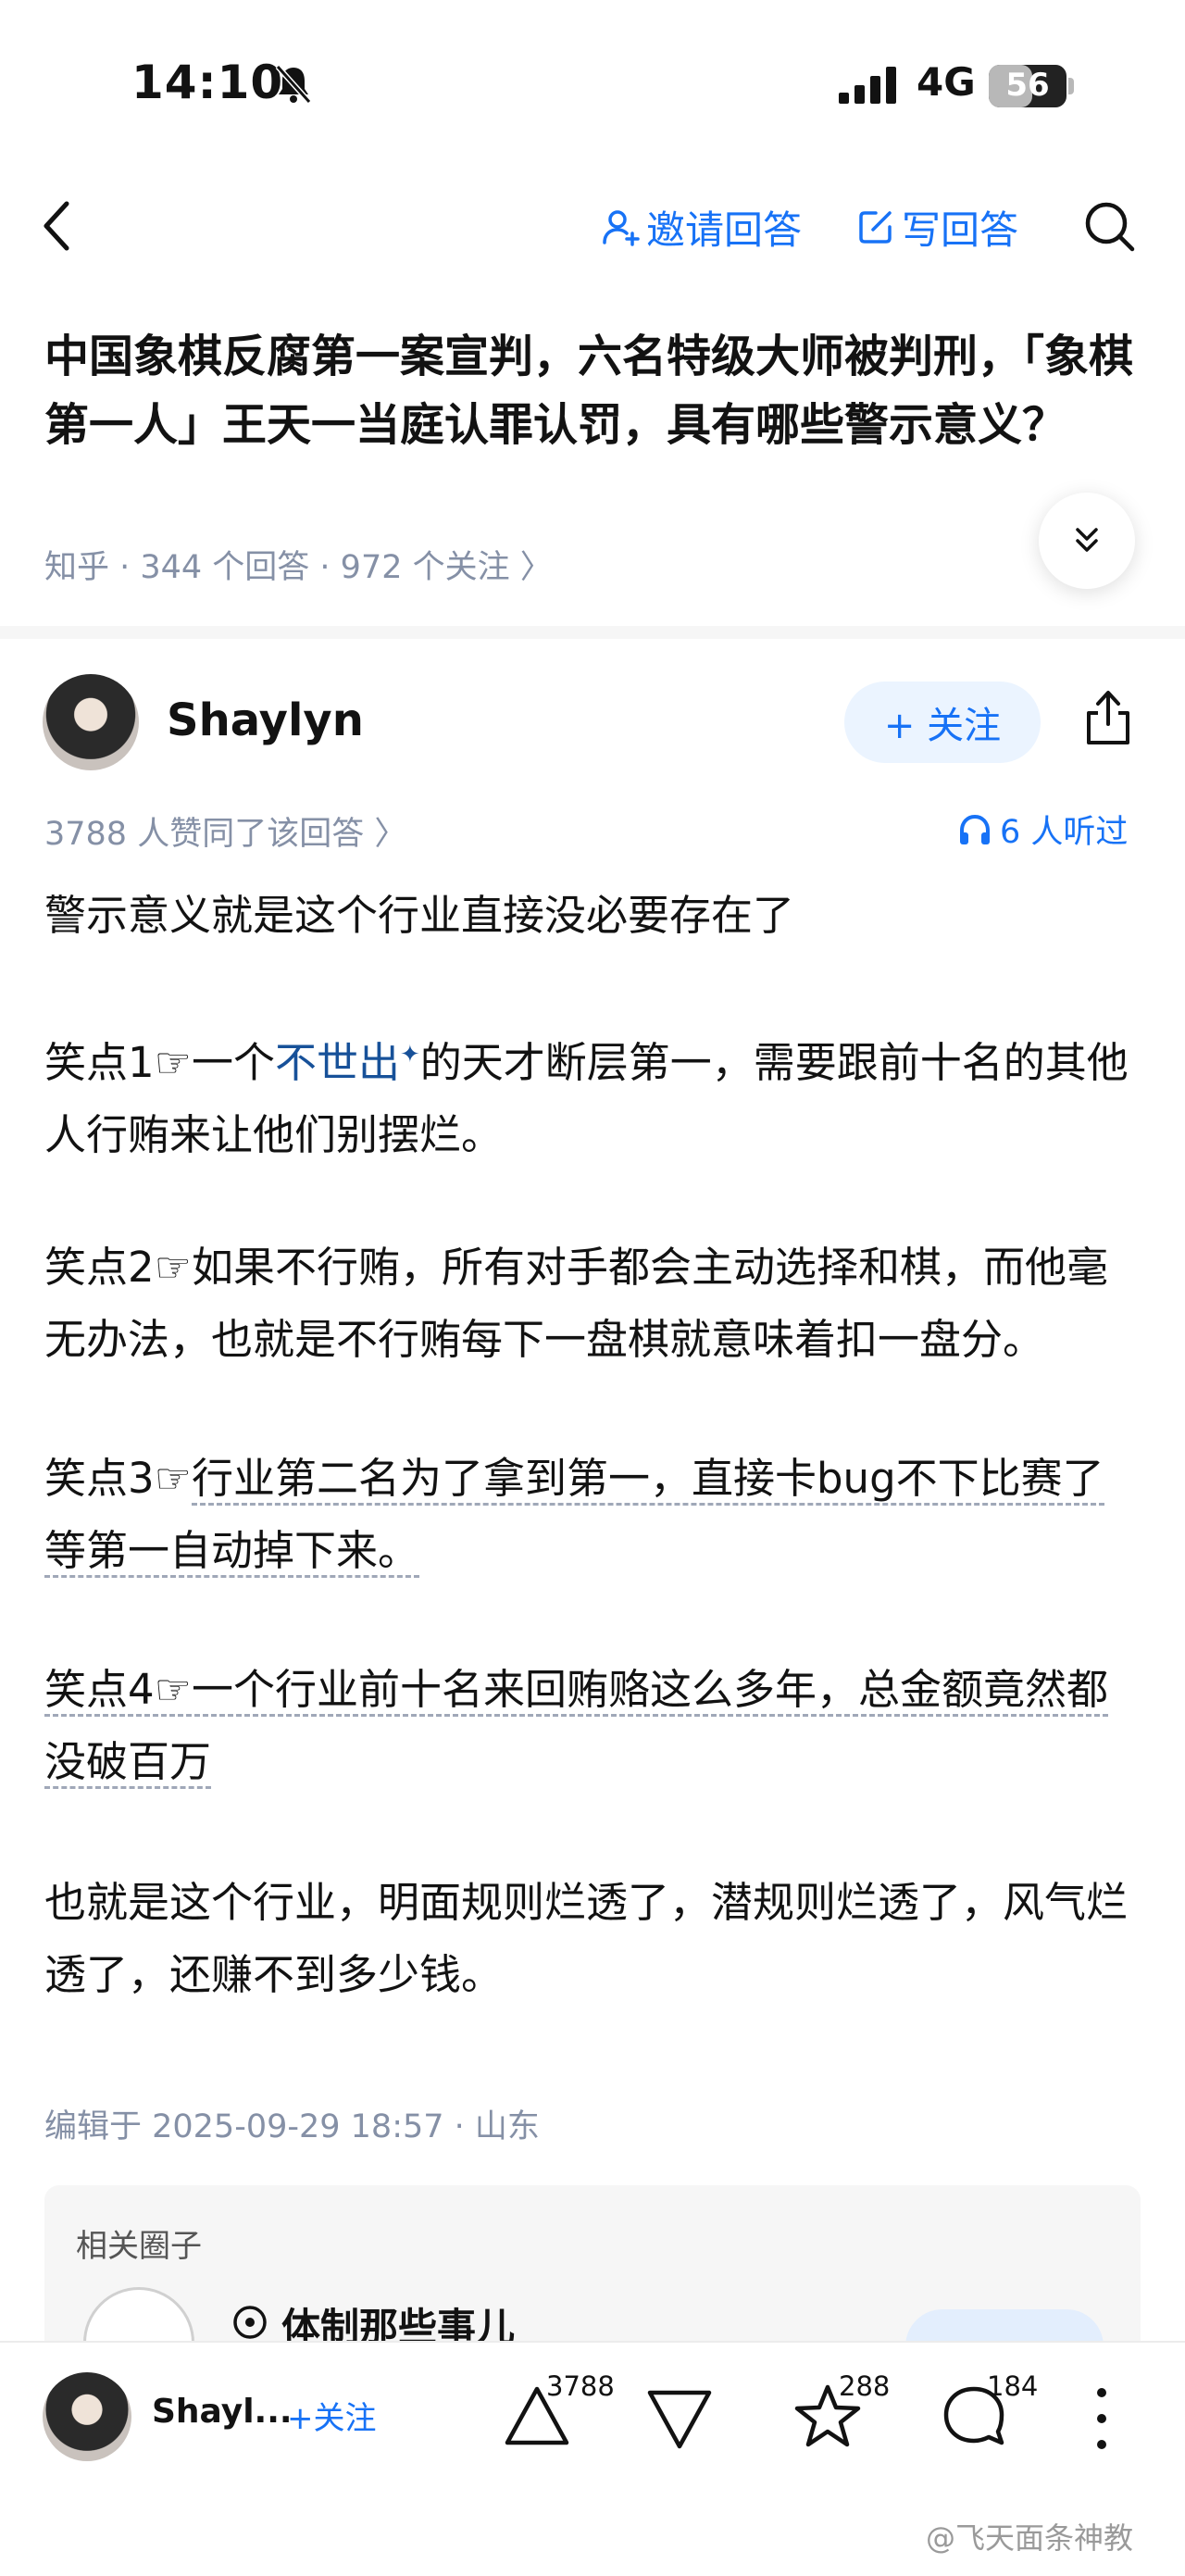 Image resolution: width=1185 pixels, height=2576 pixels. I want to click on follow-button: + 关注, so click(942, 723).